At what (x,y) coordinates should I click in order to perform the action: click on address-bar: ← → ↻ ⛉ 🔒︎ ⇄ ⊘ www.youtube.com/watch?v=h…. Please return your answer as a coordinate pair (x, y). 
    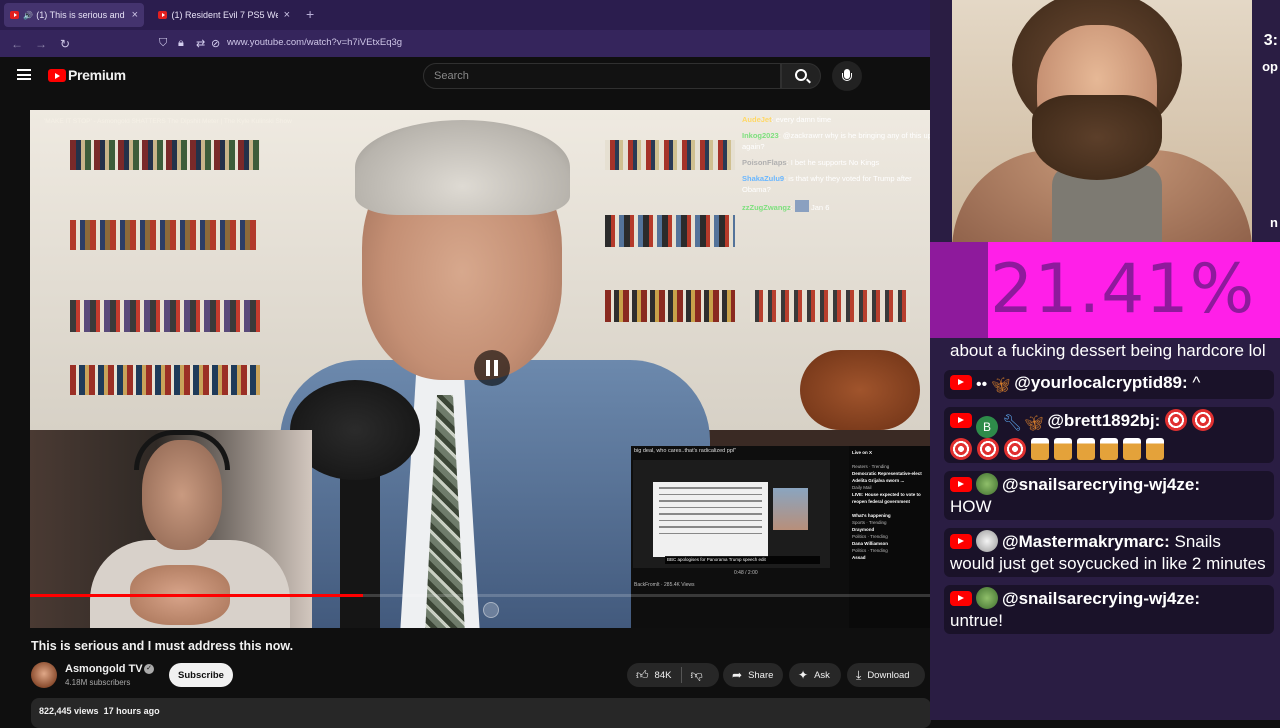
    Looking at the image, I should click on (465, 43).